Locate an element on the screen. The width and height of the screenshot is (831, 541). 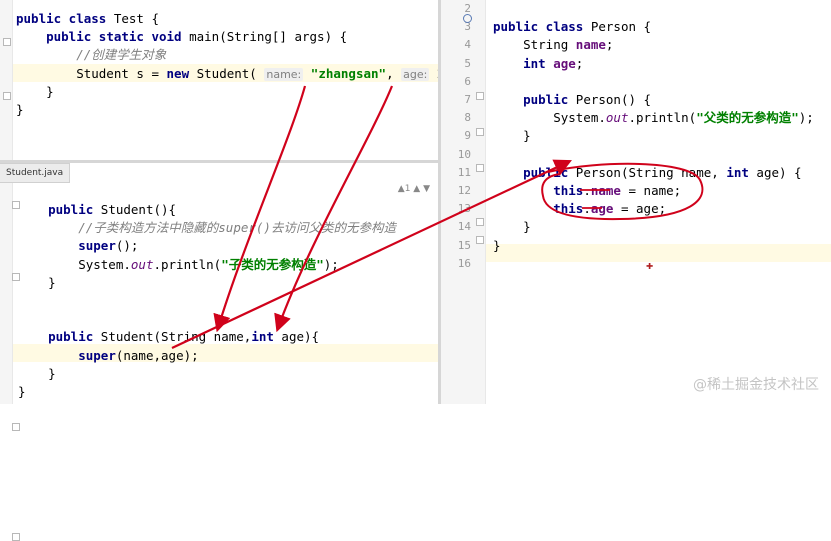
tab-student-java: Student.java is located at coordinates (35, 173).